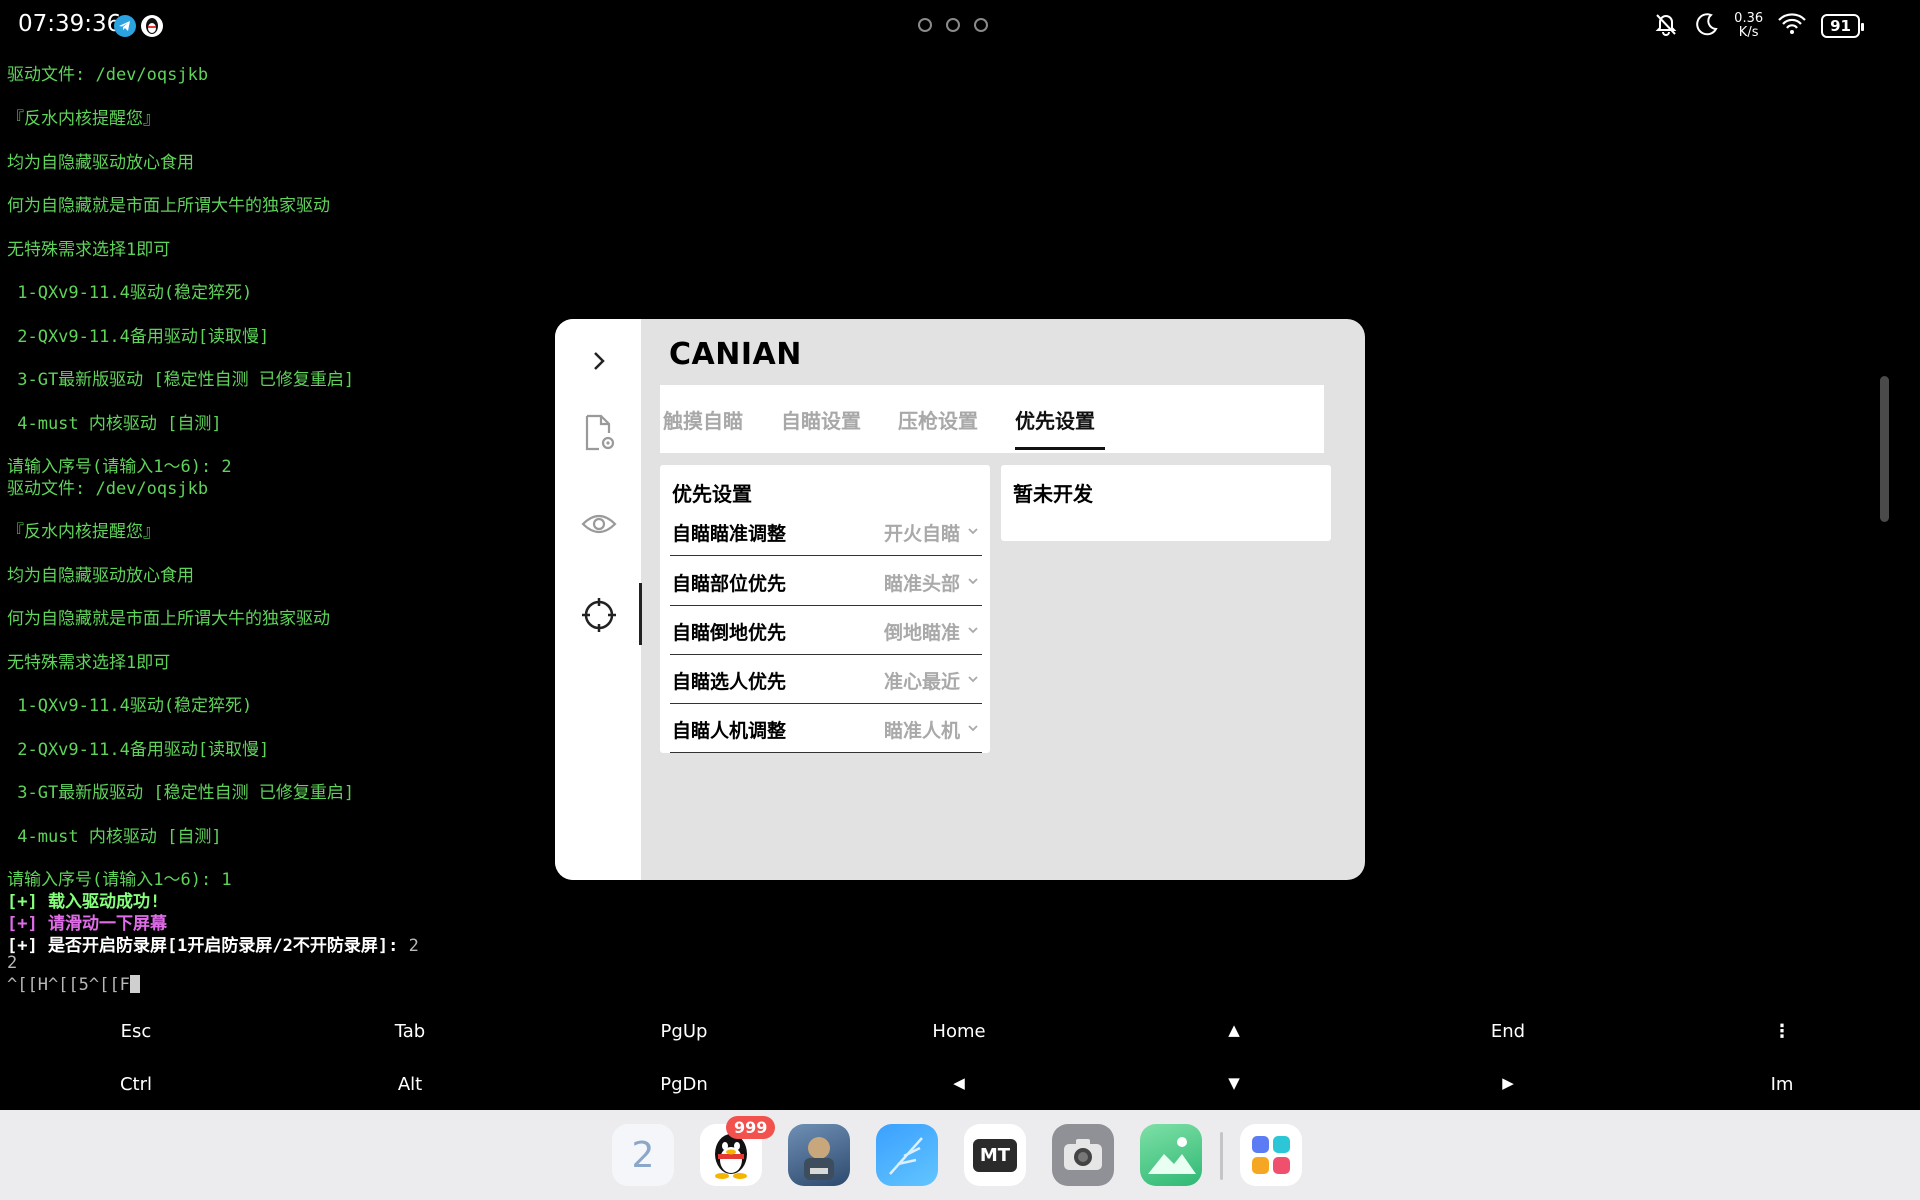  I want to click on terminal-cursor, so click(134, 984).